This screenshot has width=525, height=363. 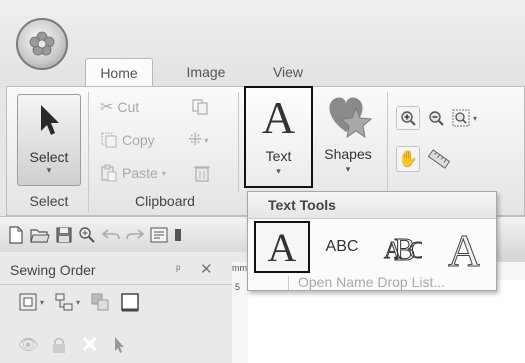 I want to click on frame-box-icon, so click(x=130, y=302).